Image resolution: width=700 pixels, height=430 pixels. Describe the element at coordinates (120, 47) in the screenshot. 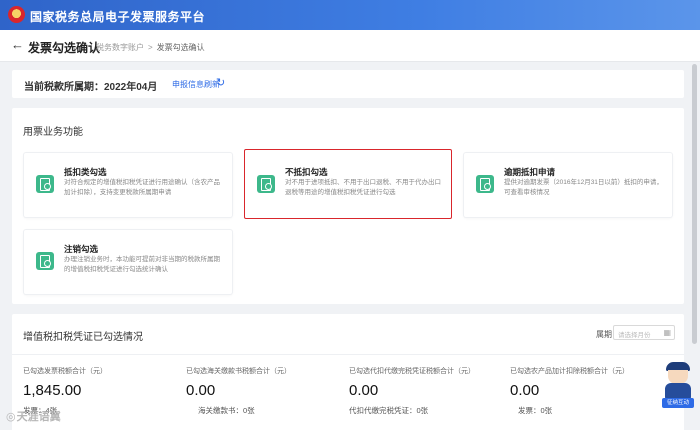

I see `breadcrumb-item-tax-account: 税务数字账户` at that location.